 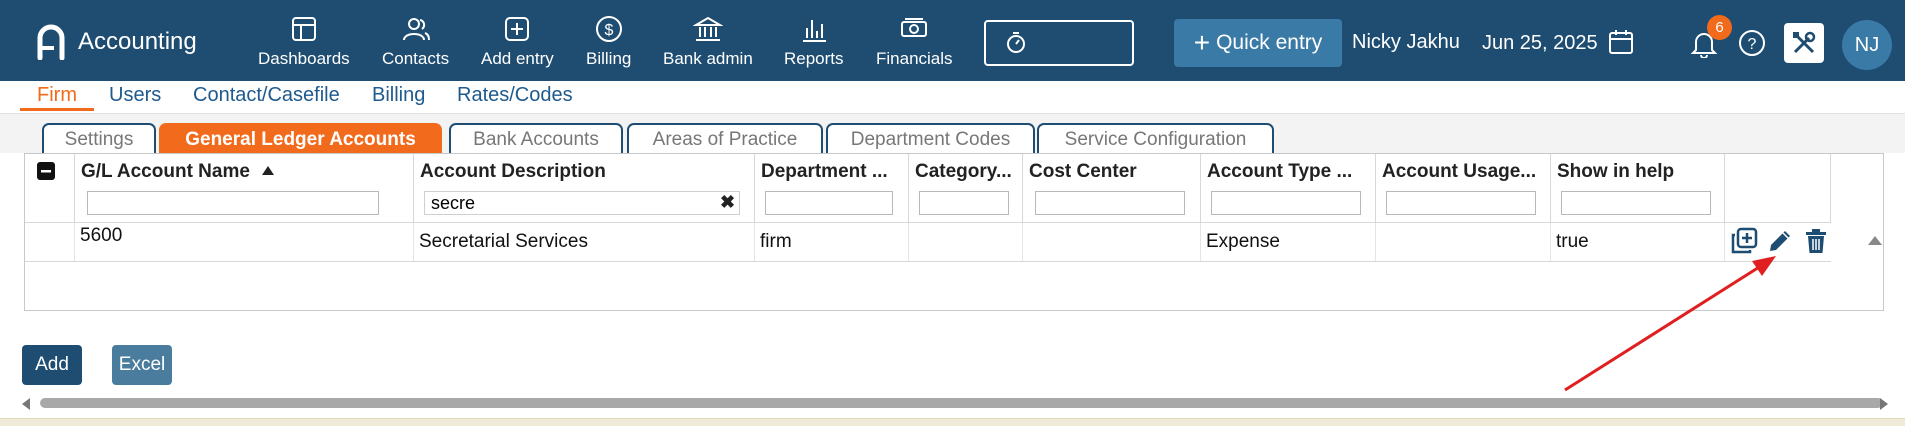 I want to click on tools-button, so click(x=1804, y=43).